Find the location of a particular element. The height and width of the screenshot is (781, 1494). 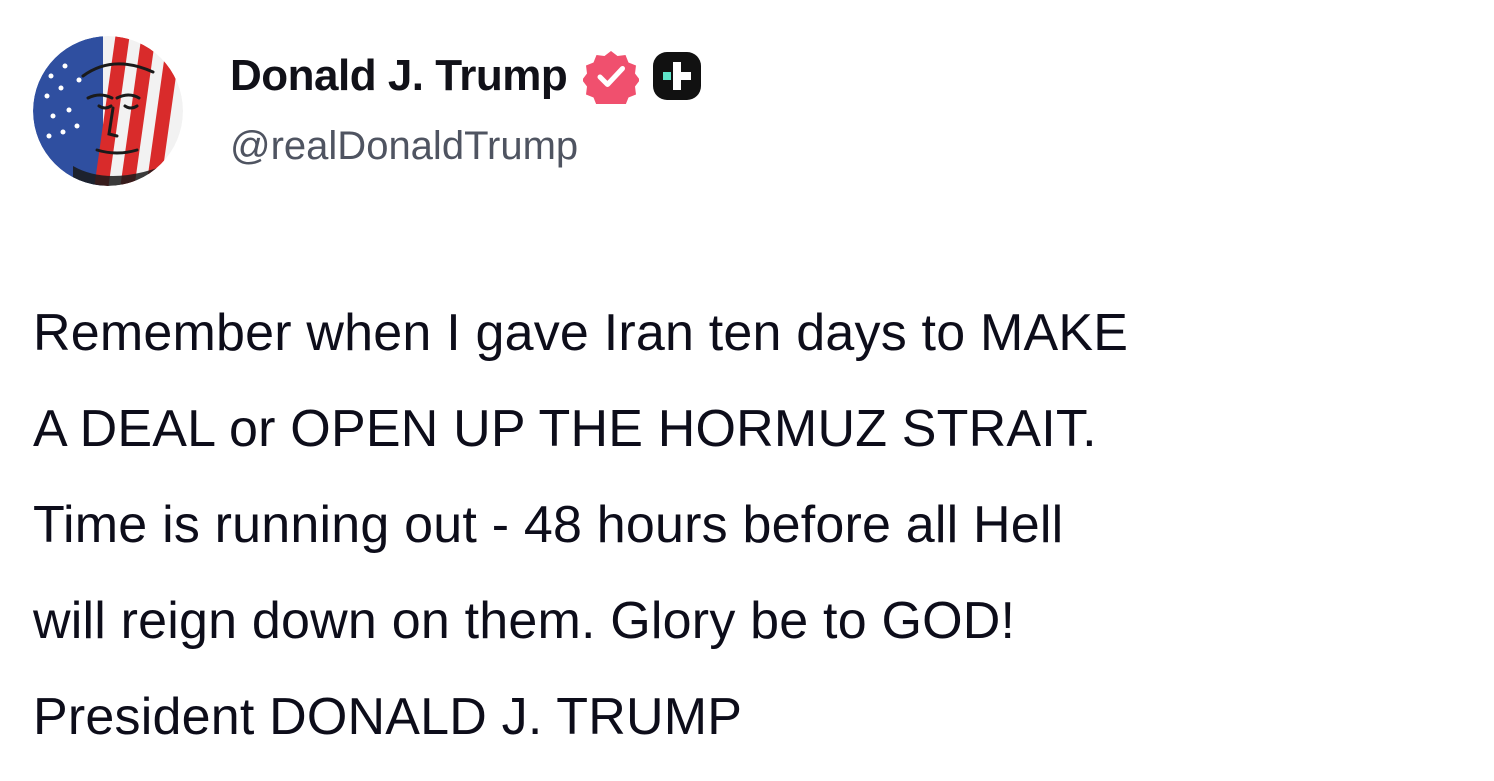

flag-portrait-avatar-icon is located at coordinates (108, 111).